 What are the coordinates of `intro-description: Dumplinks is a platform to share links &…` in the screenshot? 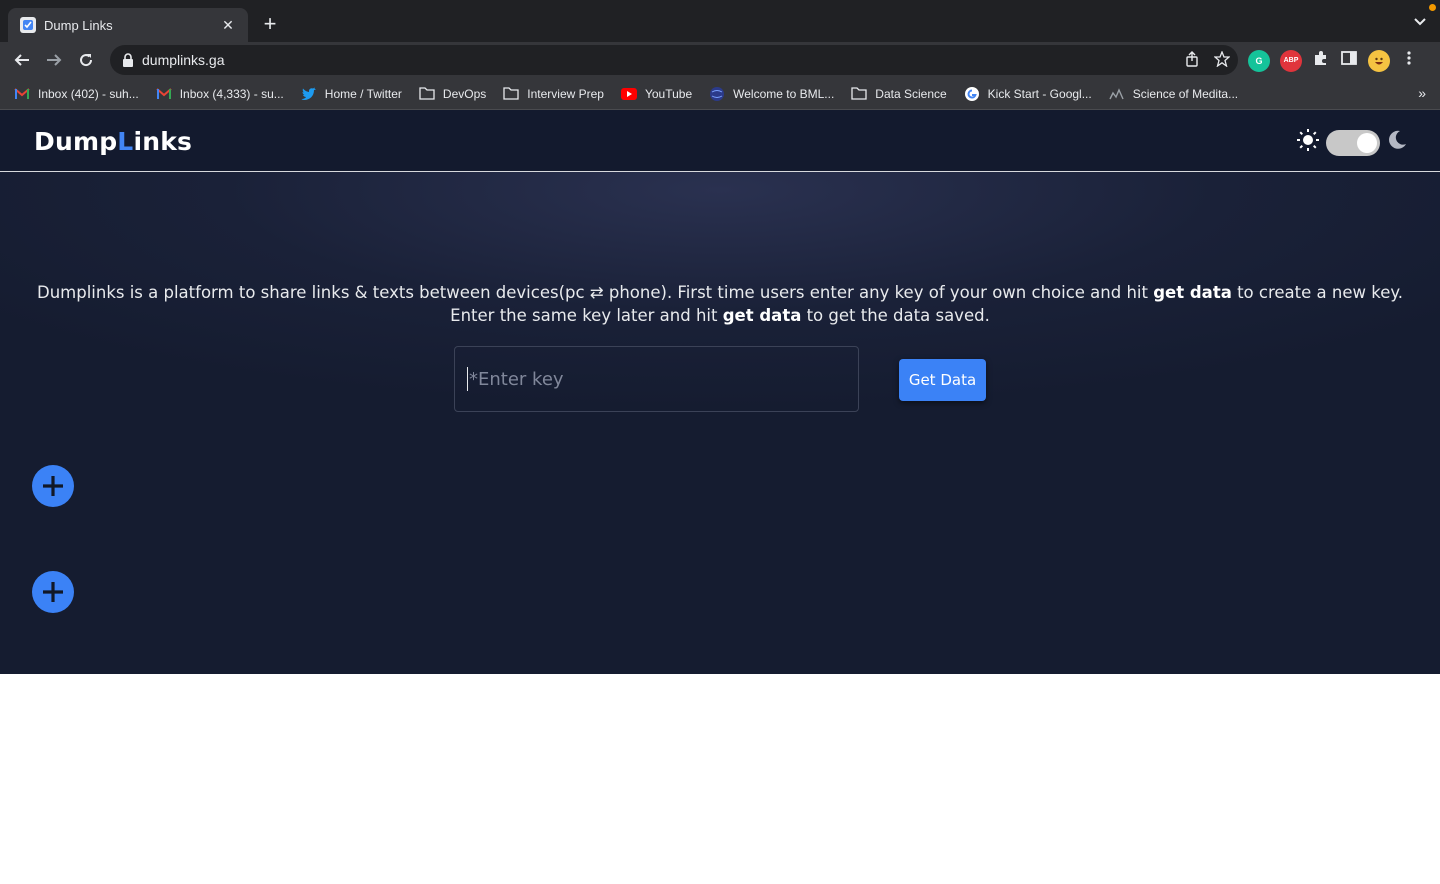 It's located at (719, 304).